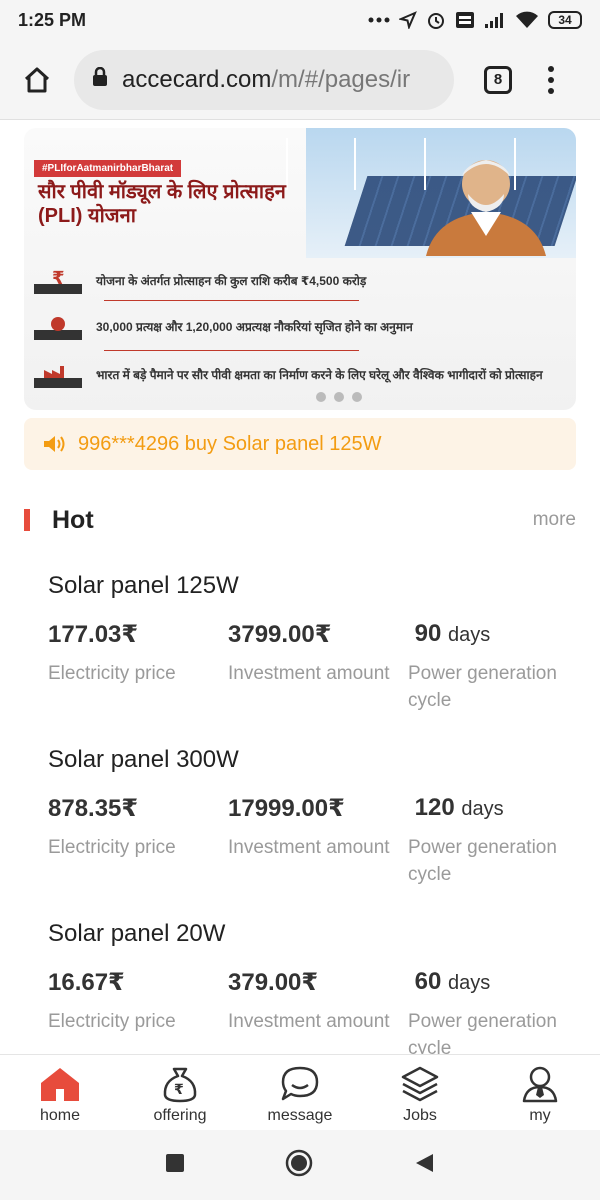 This screenshot has width=600, height=1200. What do you see at coordinates (469, 635) in the screenshot?
I see `cycle-unit: days` at bounding box center [469, 635].